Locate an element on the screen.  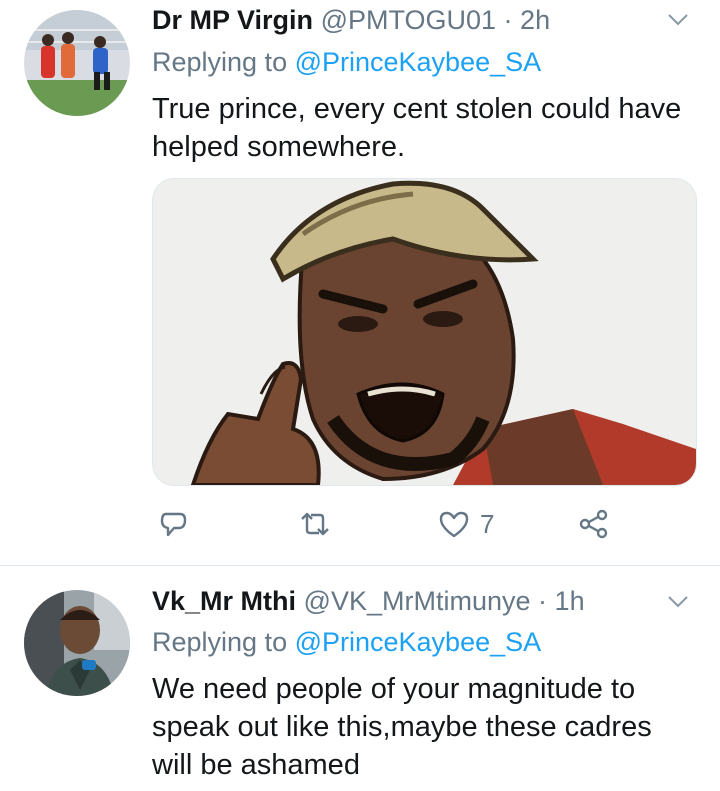
timestamp: 1h is located at coordinates (570, 601).